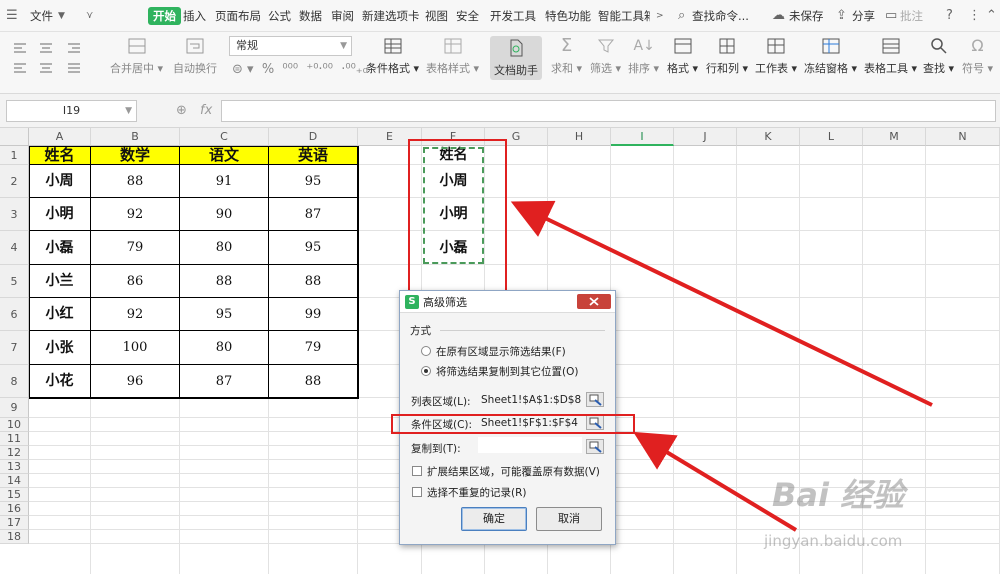 The width and height of the screenshot is (1000, 574). What do you see at coordinates (417, 492) in the screenshot?
I see `unique-checkbox` at bounding box center [417, 492].